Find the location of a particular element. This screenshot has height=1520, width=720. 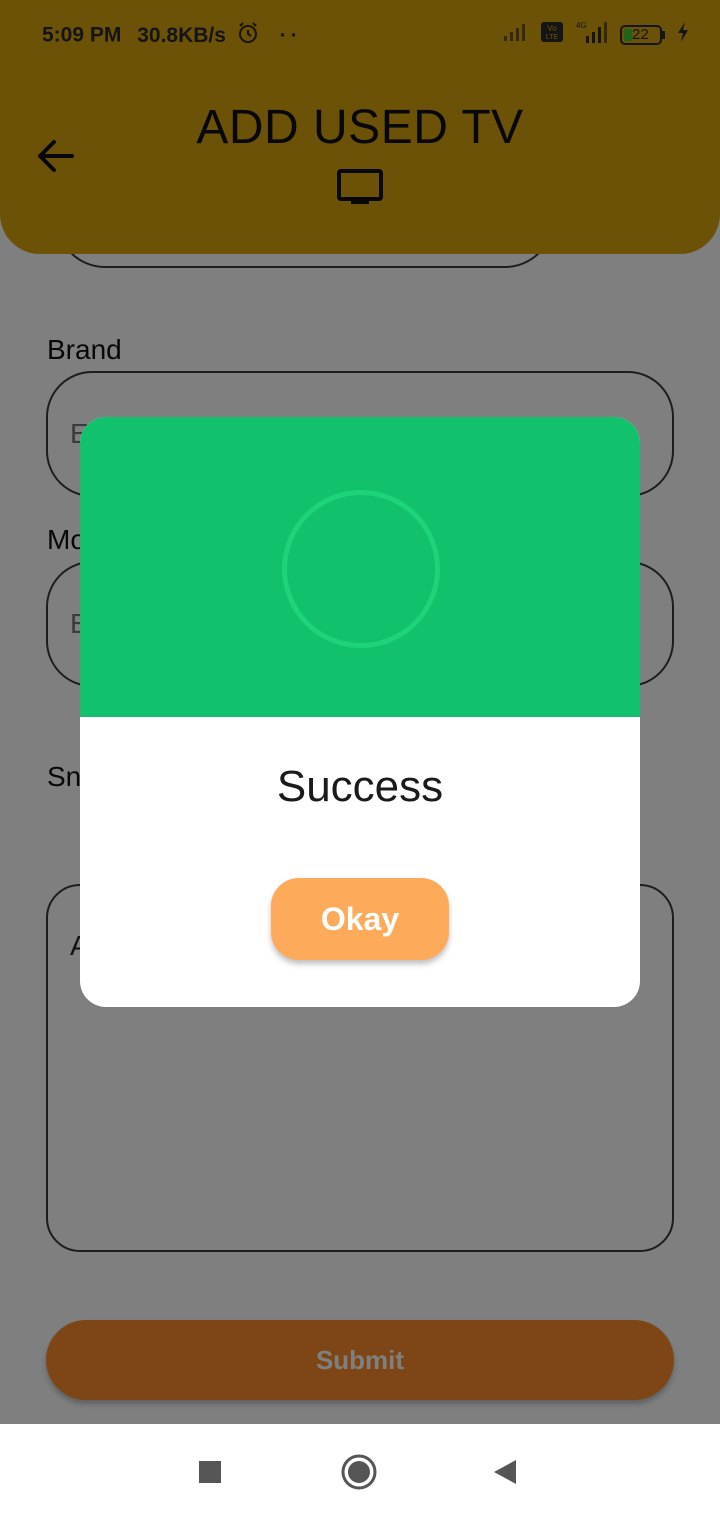

okay-button: Okay is located at coordinates (360, 919).